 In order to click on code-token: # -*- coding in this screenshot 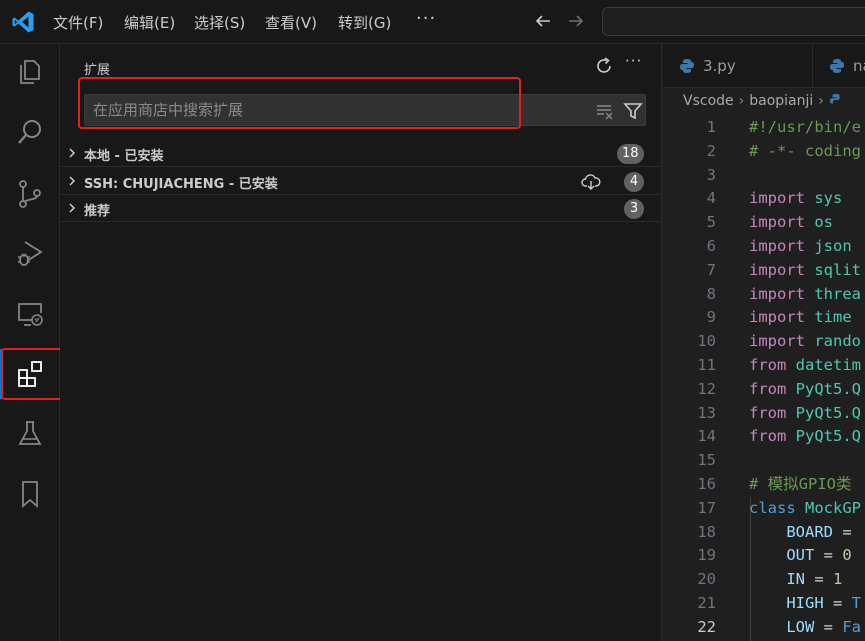, I will do `click(805, 150)`.